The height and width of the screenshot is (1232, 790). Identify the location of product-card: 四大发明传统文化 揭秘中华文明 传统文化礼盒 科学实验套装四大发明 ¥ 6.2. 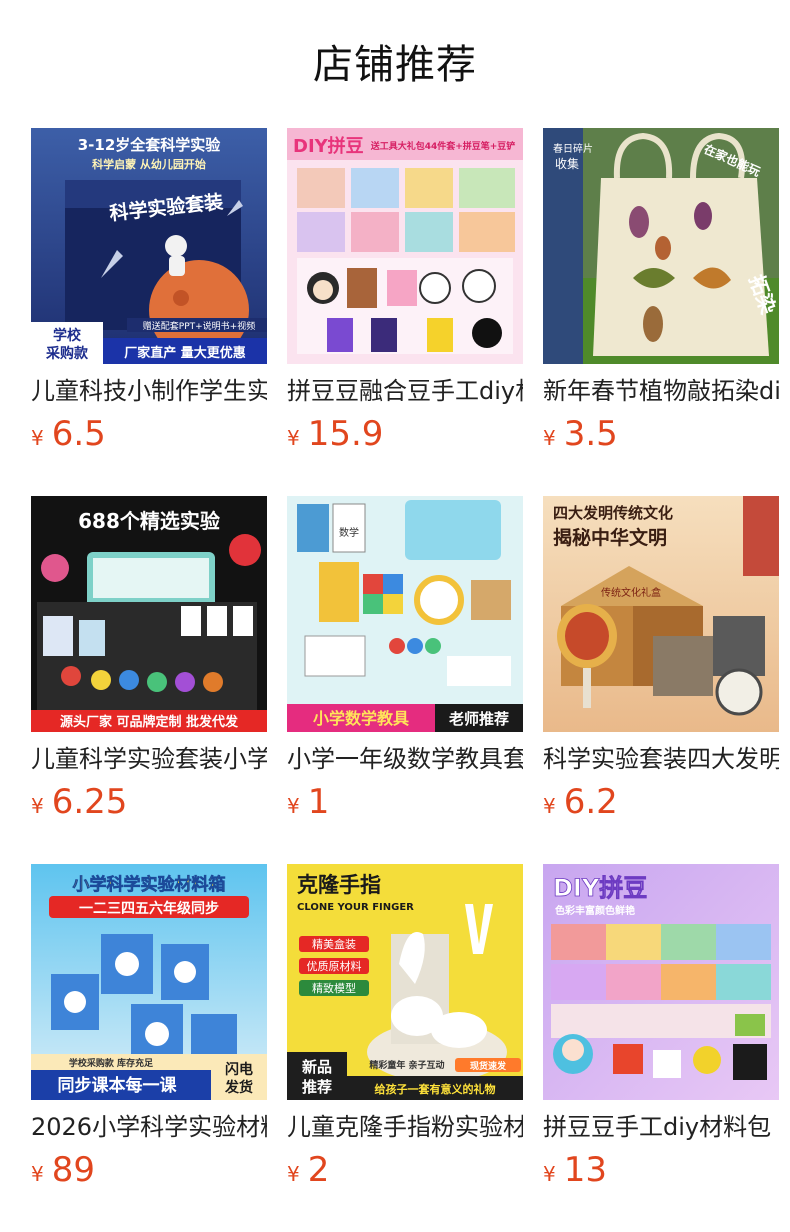
(661, 680).